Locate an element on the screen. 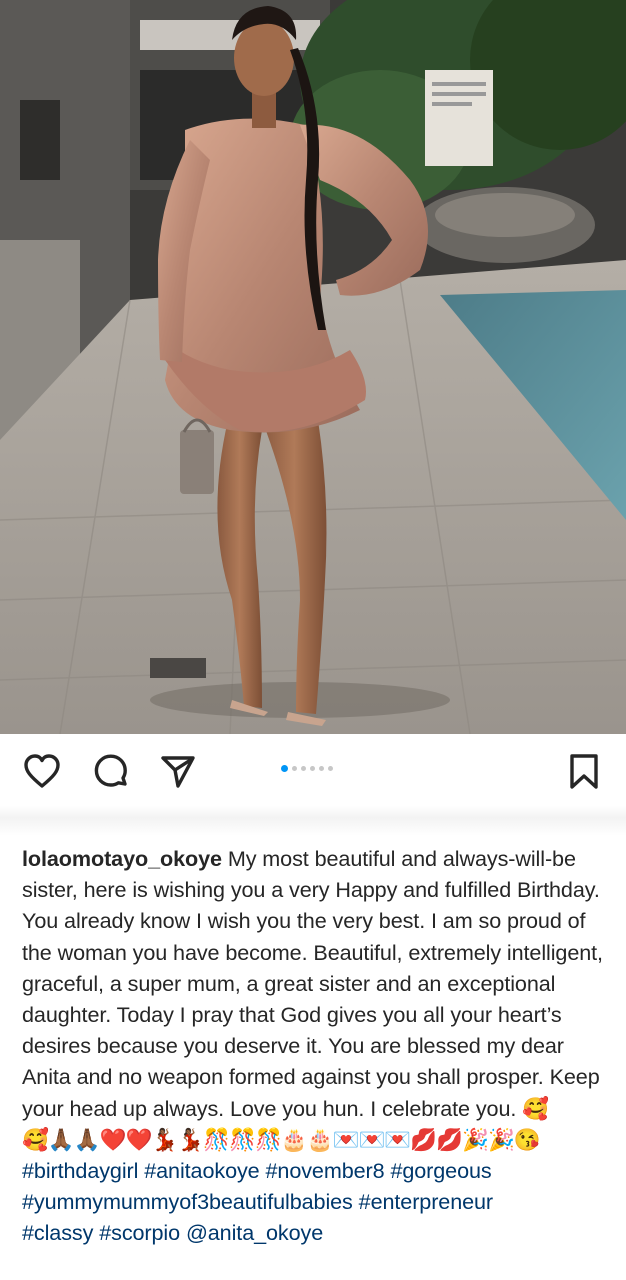 Image resolution: width=626 pixels, height=1280 pixels. hashtag-yummymummy: #yummymummyof3beautifulbabies is located at coordinates (187, 1201).